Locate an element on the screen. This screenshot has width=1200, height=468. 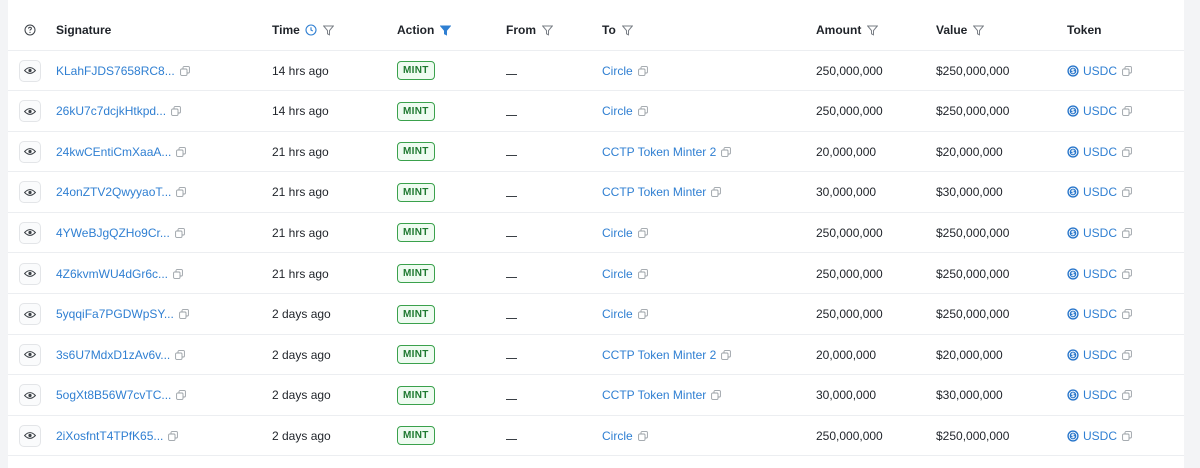
time-filter-icon is located at coordinates (328, 30).